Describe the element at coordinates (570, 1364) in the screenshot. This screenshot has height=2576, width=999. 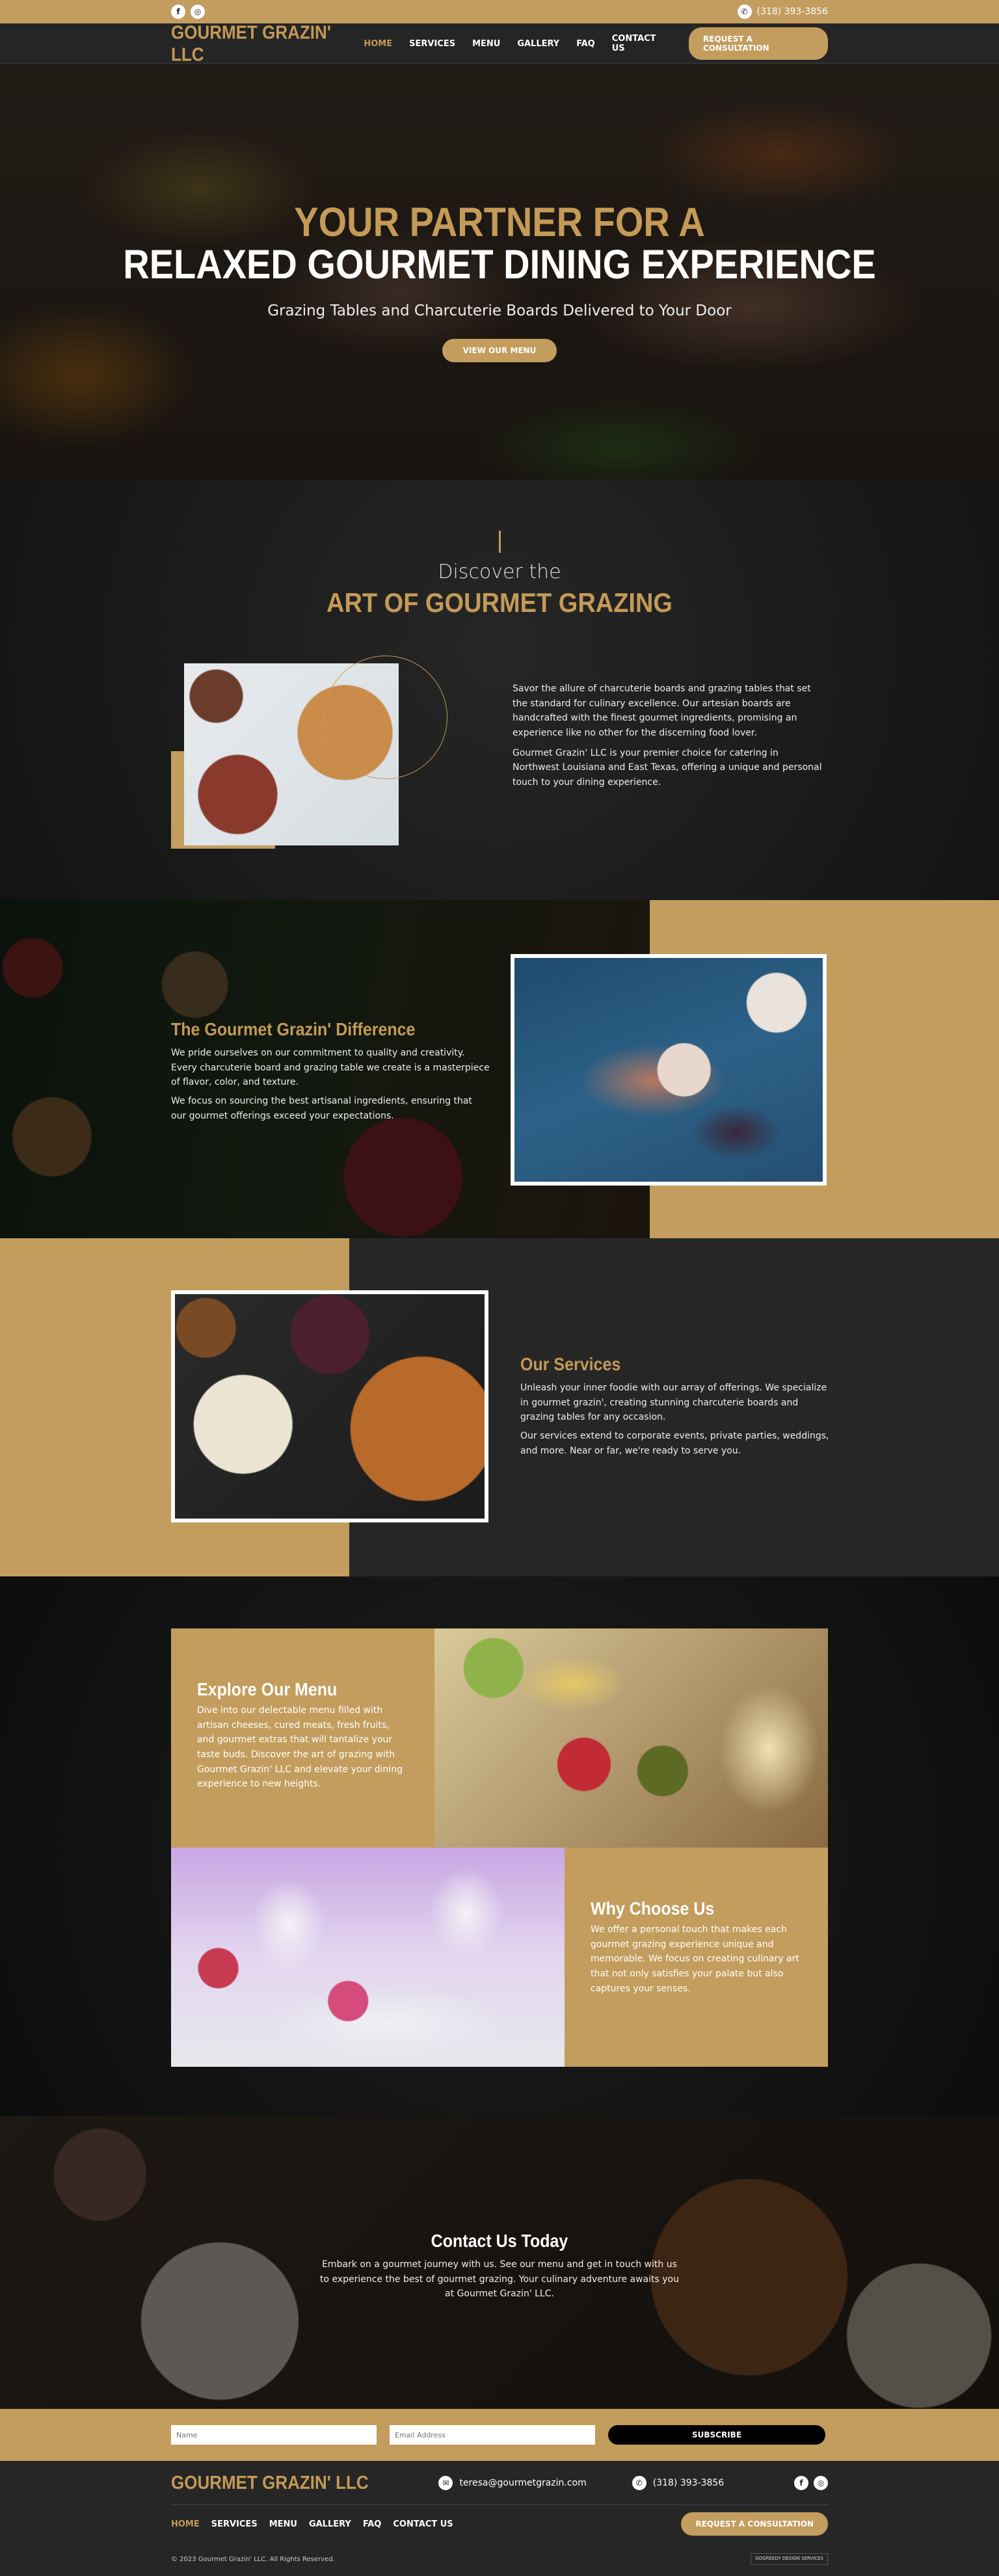
I see `services-title: Our Services` at that location.